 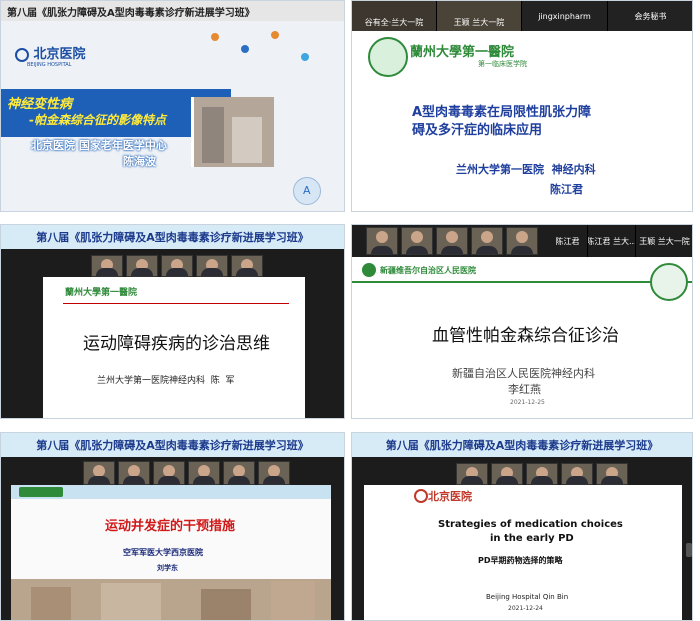 I want to click on slide: 蘭州大學第一醫院 运动障碍疾病的诊治思维 兰州大学第一医院神经内科 陈 军, so click(x=174, y=347).